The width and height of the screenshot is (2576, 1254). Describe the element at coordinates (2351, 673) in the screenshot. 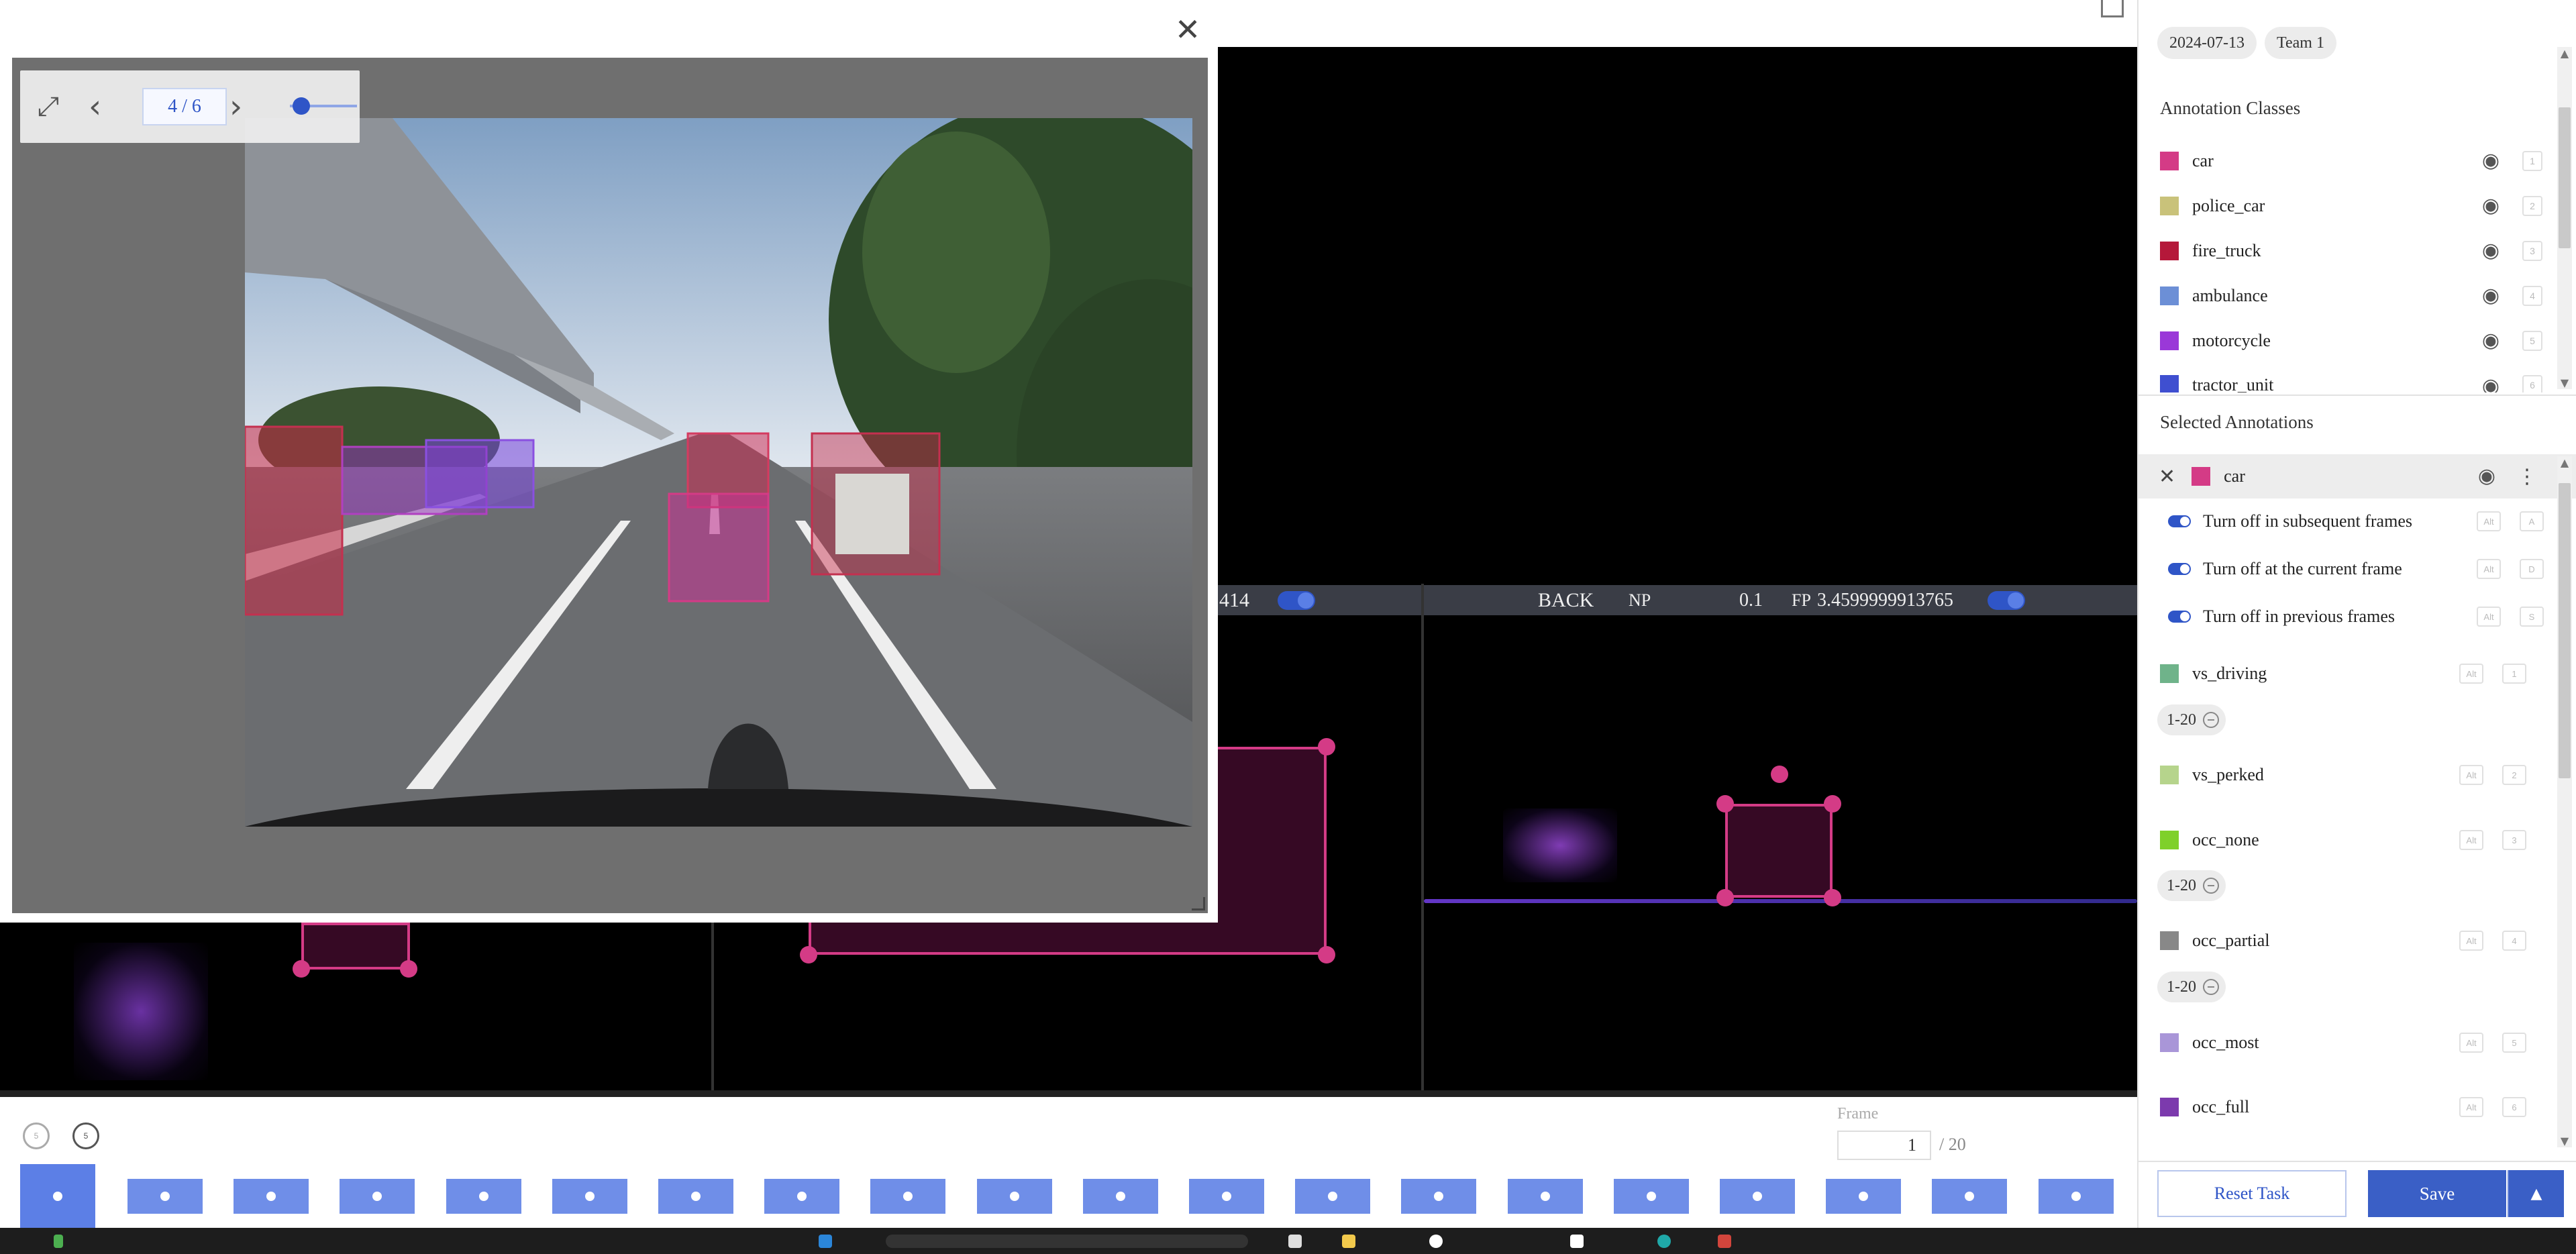

I see `attribute-vs-driving: vs_driving Alt 1` at that location.